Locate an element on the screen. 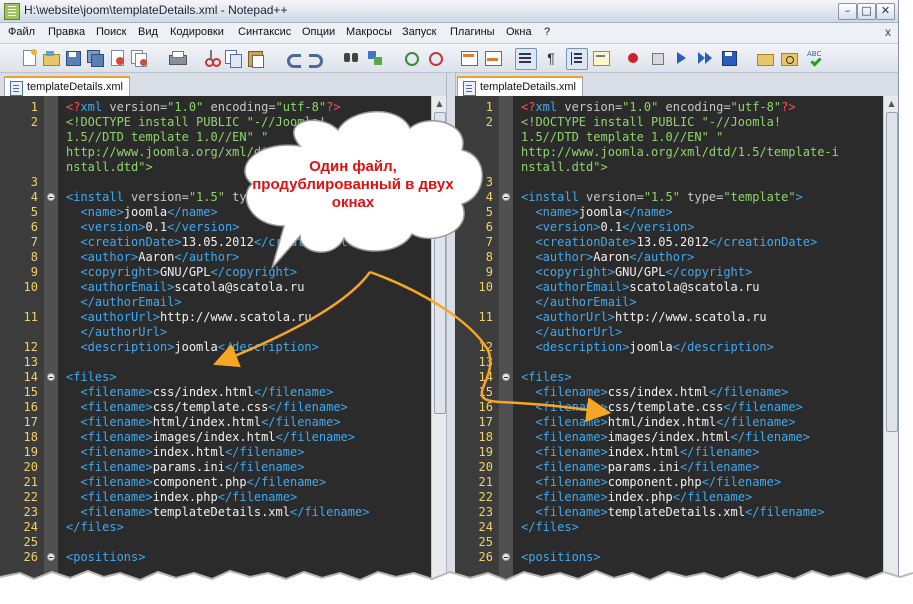 The height and width of the screenshot is (604, 913). minimize-button: – is located at coordinates (847, 11).